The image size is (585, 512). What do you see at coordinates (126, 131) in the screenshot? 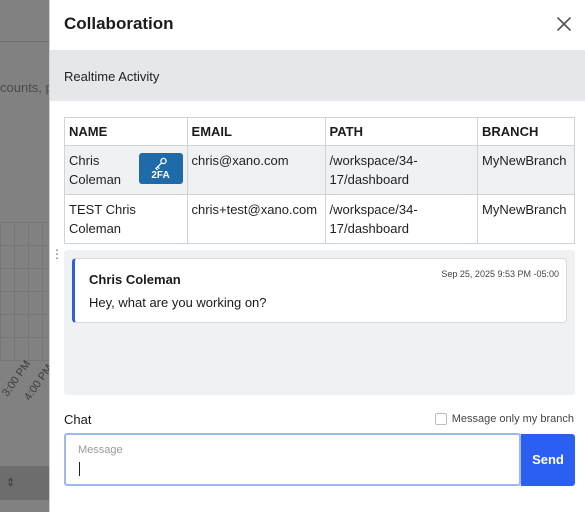
I see `column-header-name: NAME` at bounding box center [126, 131].